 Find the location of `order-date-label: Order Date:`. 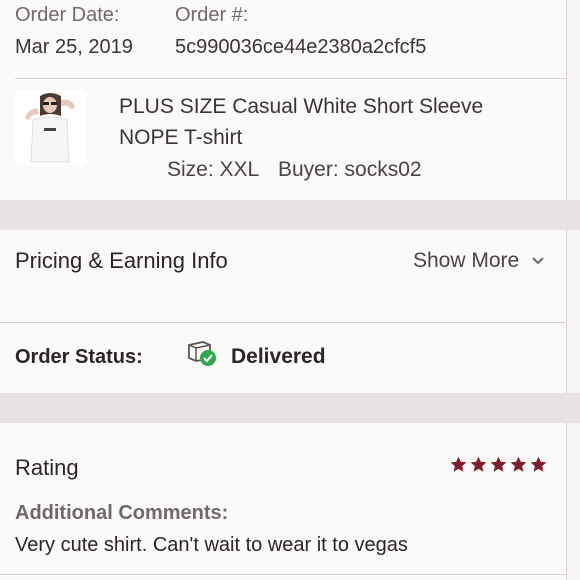

order-date-label: Order Date: is located at coordinates (67, 15).